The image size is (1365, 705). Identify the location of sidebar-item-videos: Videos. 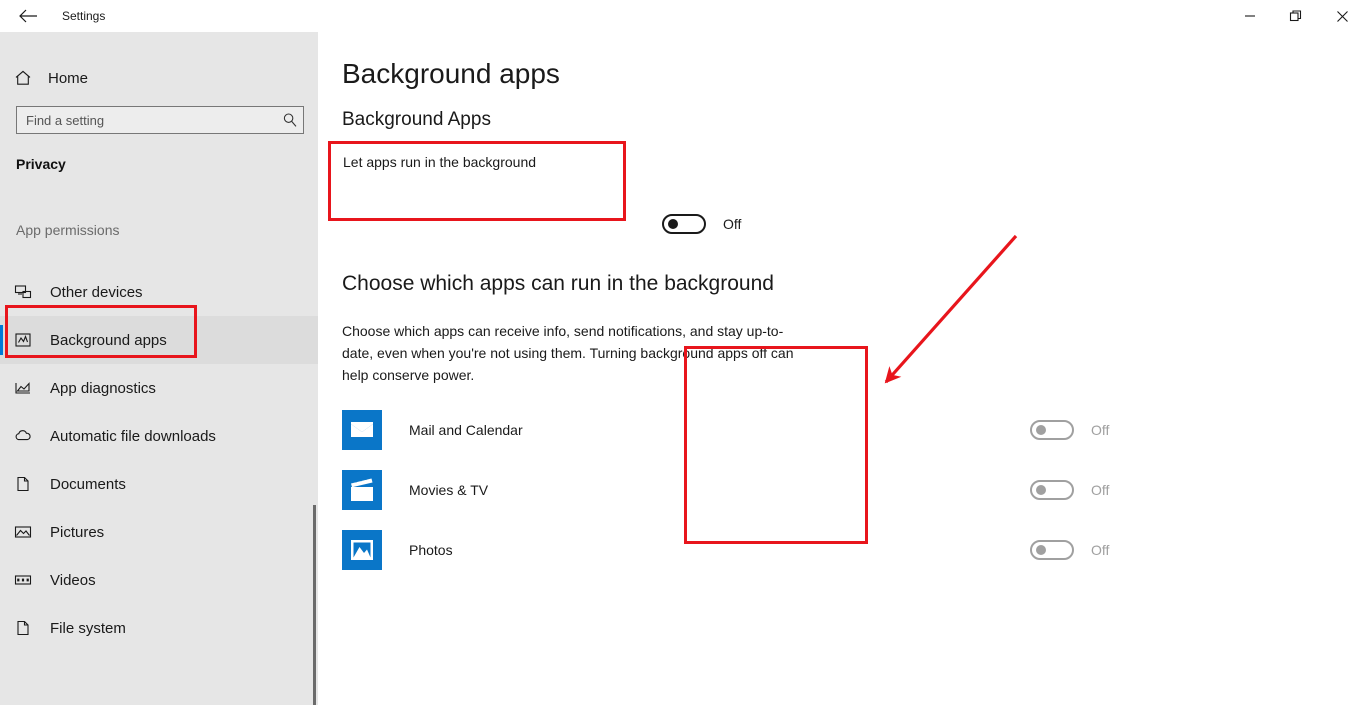
(159, 580).